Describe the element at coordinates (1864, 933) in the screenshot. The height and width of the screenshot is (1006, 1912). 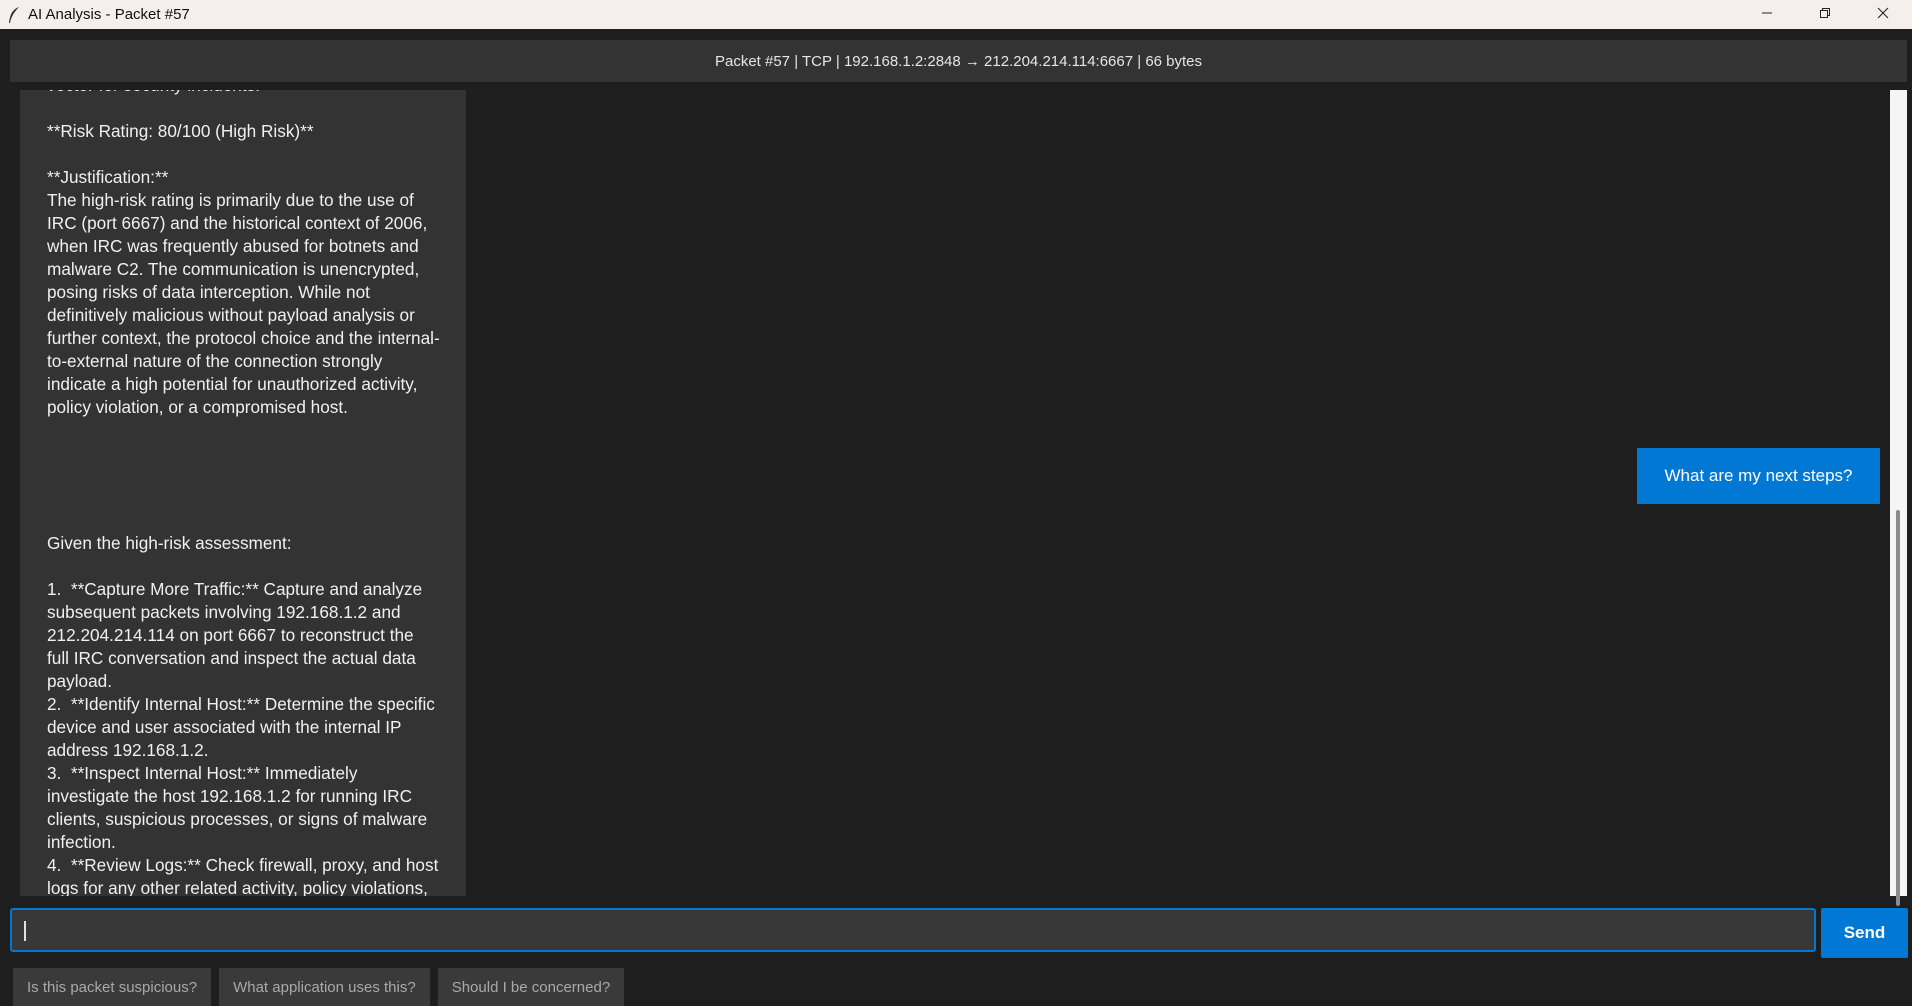
I see `send-button: Send` at that location.